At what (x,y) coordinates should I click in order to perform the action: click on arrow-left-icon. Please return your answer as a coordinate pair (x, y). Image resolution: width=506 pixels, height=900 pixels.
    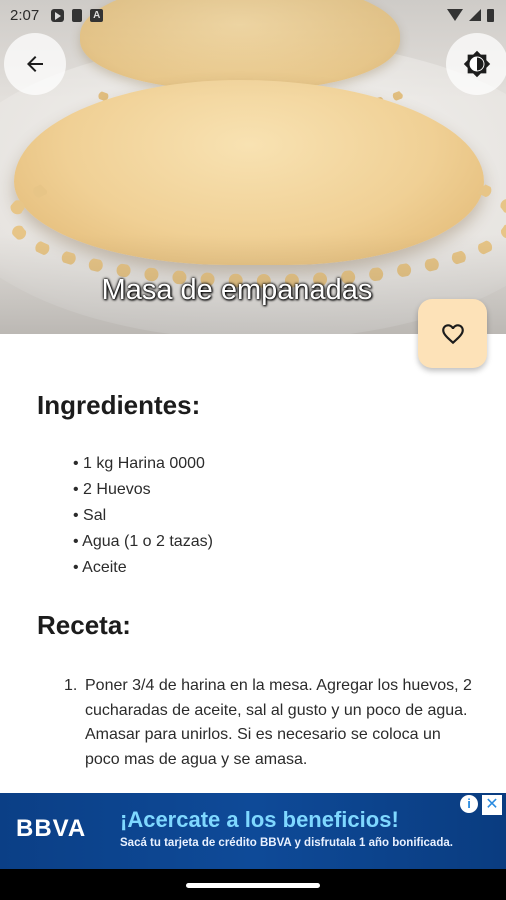
    Looking at the image, I should click on (35, 64).